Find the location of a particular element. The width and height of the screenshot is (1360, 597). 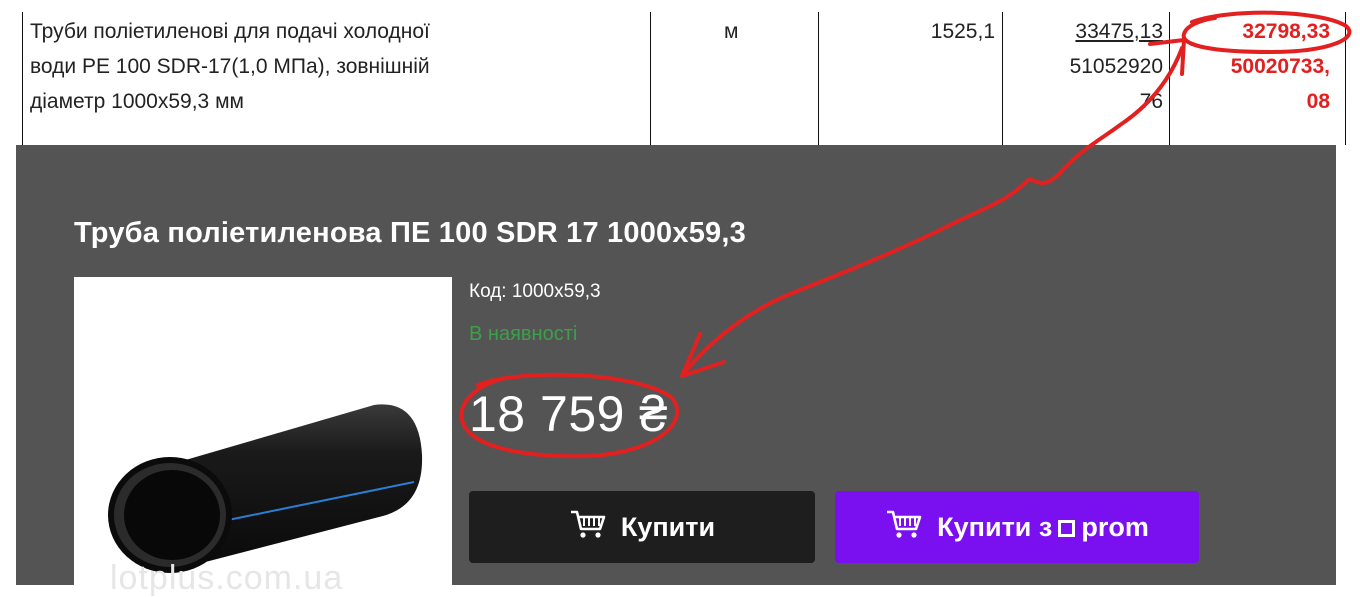

buy-with-prom-button: Купити з prom is located at coordinates (1017, 527).